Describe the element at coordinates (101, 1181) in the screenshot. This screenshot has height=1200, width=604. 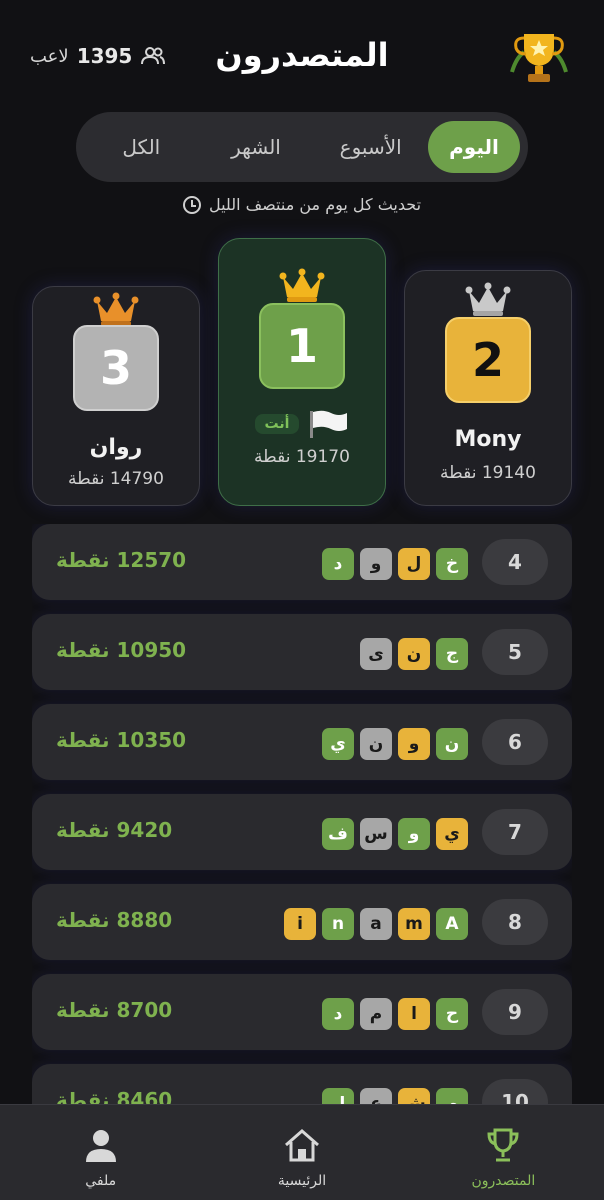
I see `nav-label: ملفي` at that location.